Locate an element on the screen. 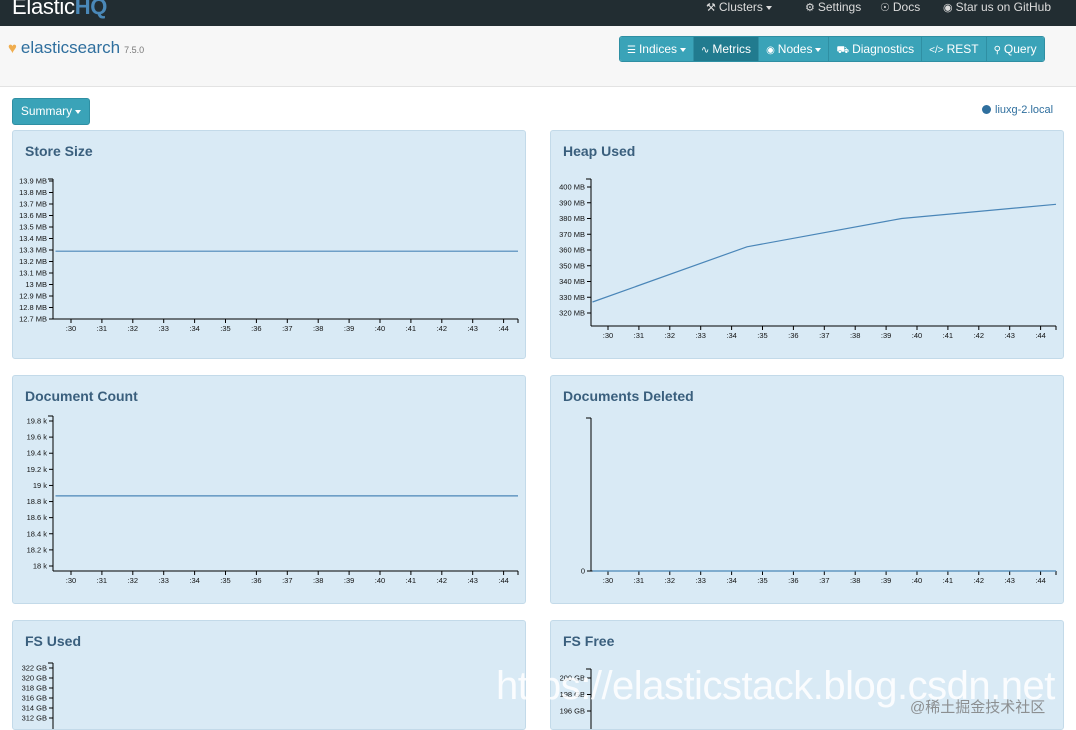 The height and width of the screenshot is (730, 1076). indices-button: ☰ Indices is located at coordinates (657, 49).